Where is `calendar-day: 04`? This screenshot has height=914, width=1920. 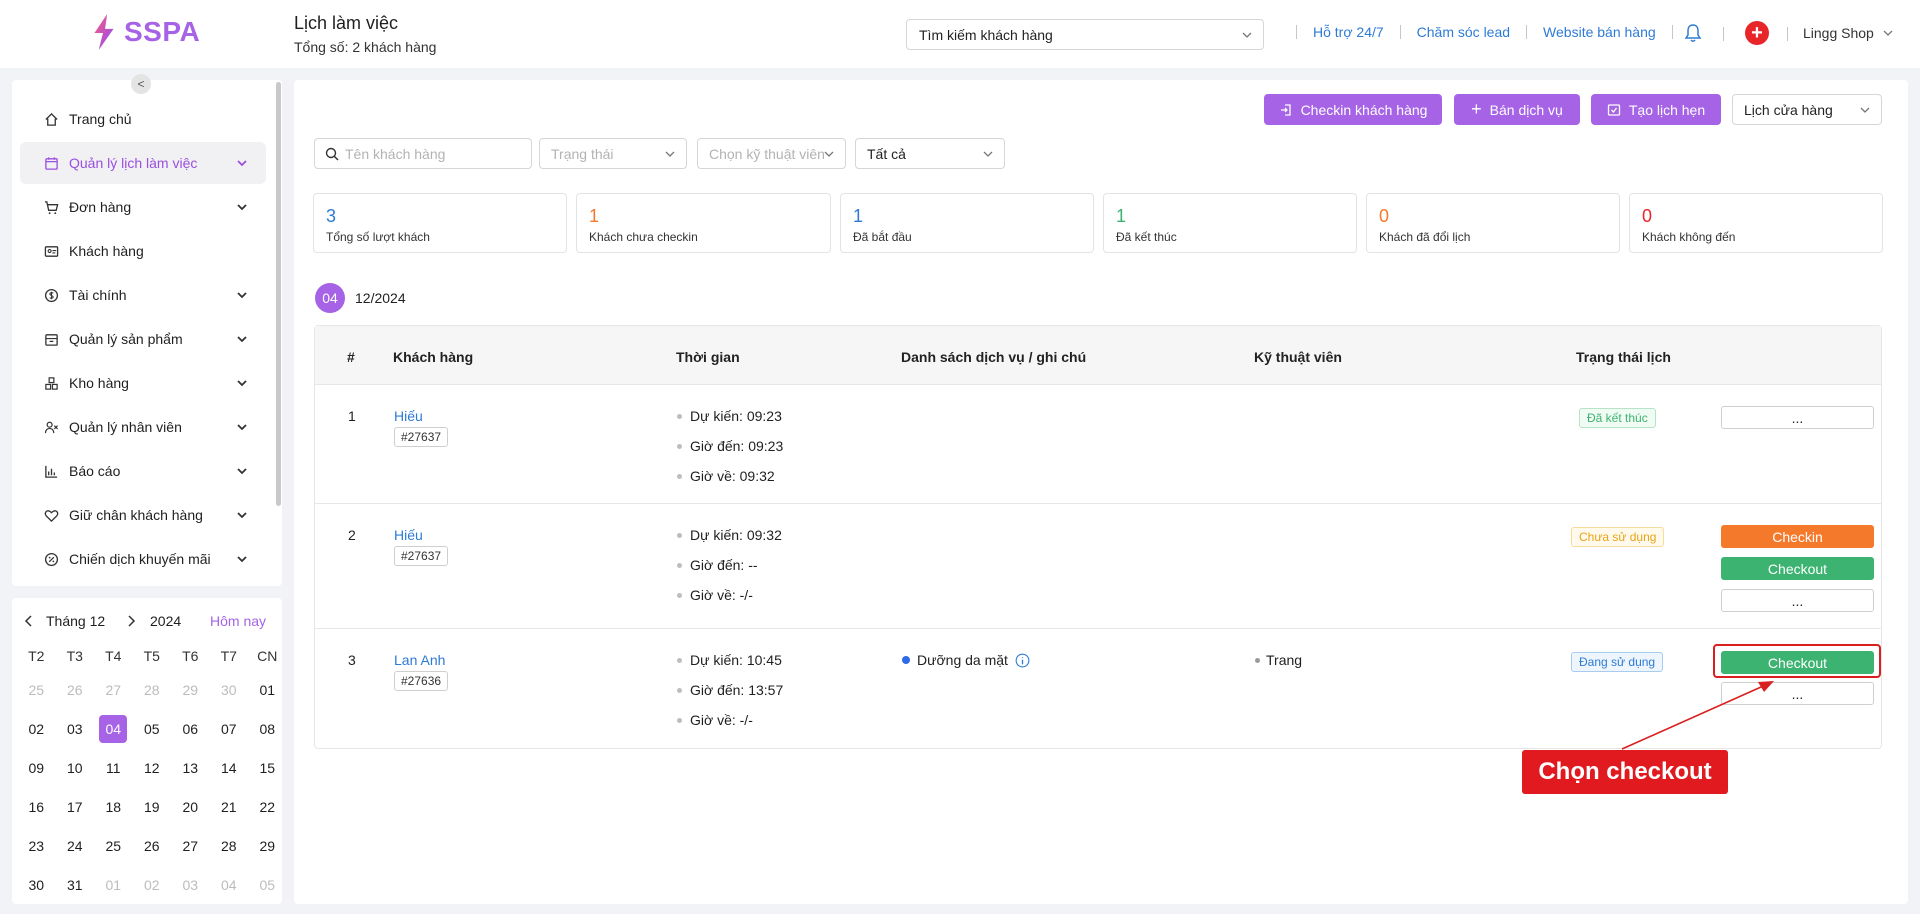
calendar-day: 04 is located at coordinates (229, 890).